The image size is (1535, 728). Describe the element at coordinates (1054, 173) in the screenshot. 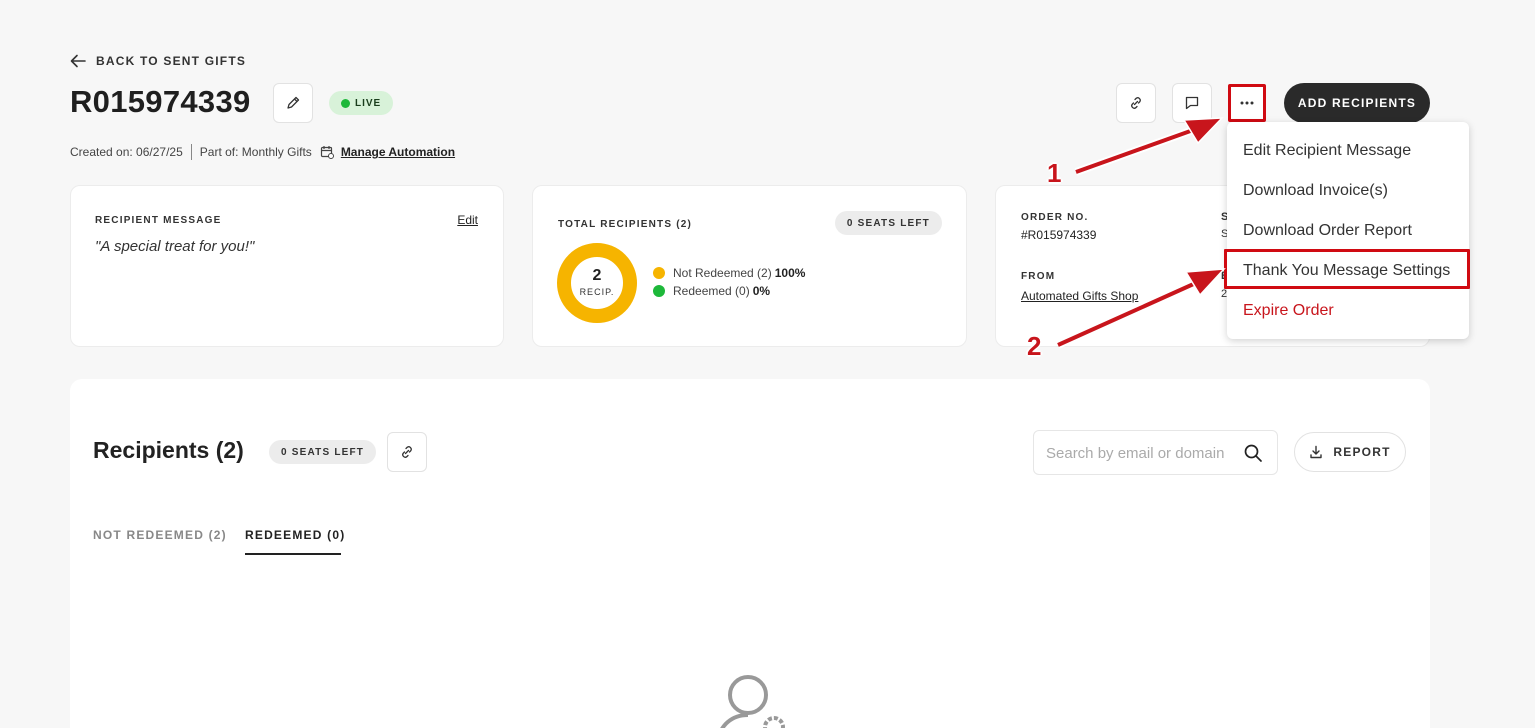

I see `annotation-number-1: 1` at that location.